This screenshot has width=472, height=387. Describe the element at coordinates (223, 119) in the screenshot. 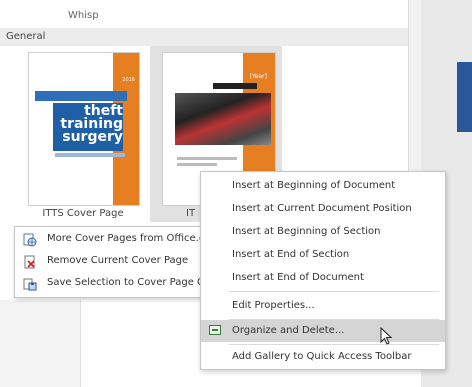

I see `thumbnail-photo` at that location.